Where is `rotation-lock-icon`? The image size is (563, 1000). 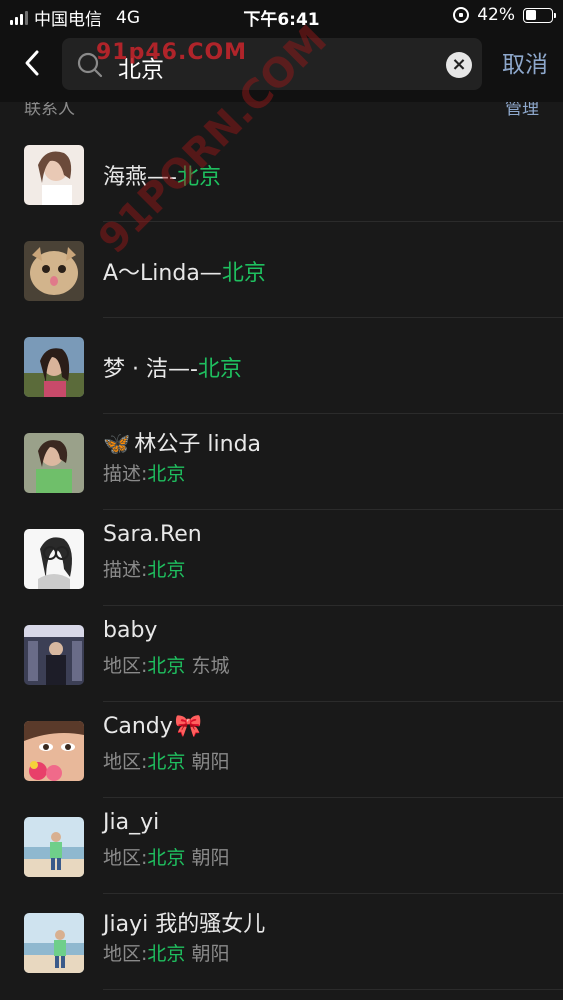 rotation-lock-icon is located at coordinates (461, 15).